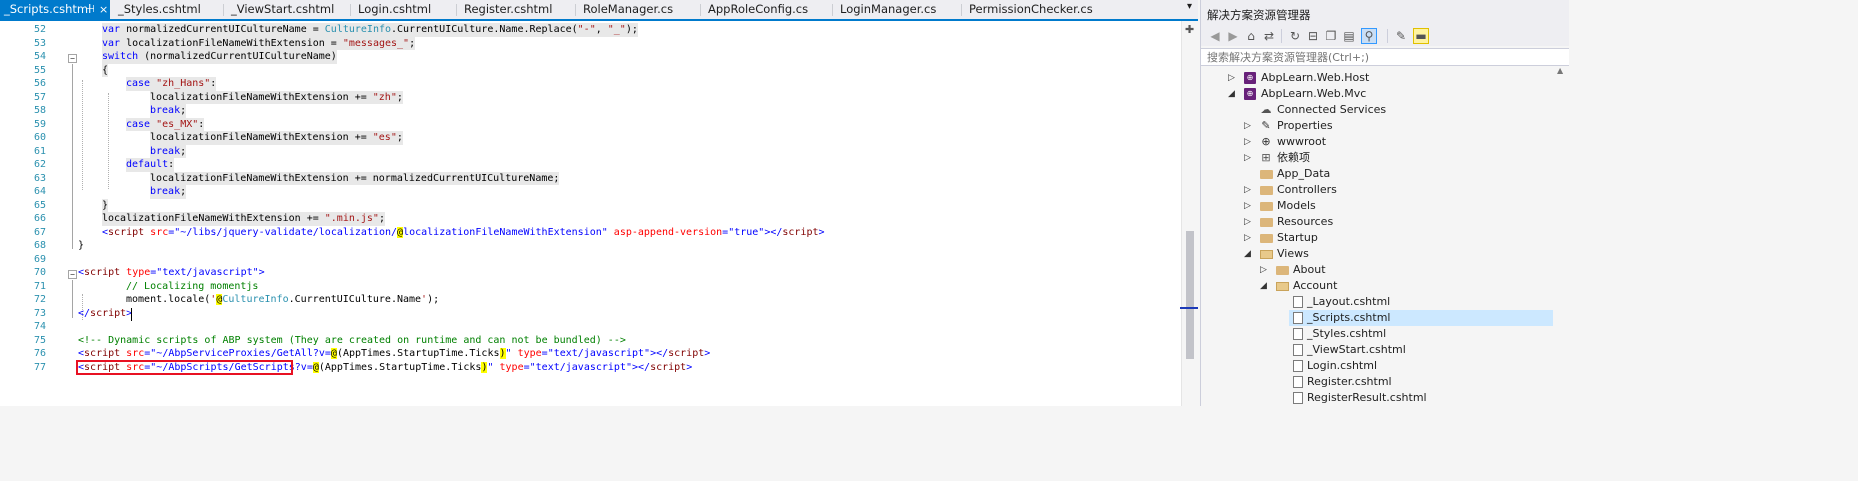  Describe the element at coordinates (1233, 36) in the screenshot. I see `forward-icon: ▶` at that location.